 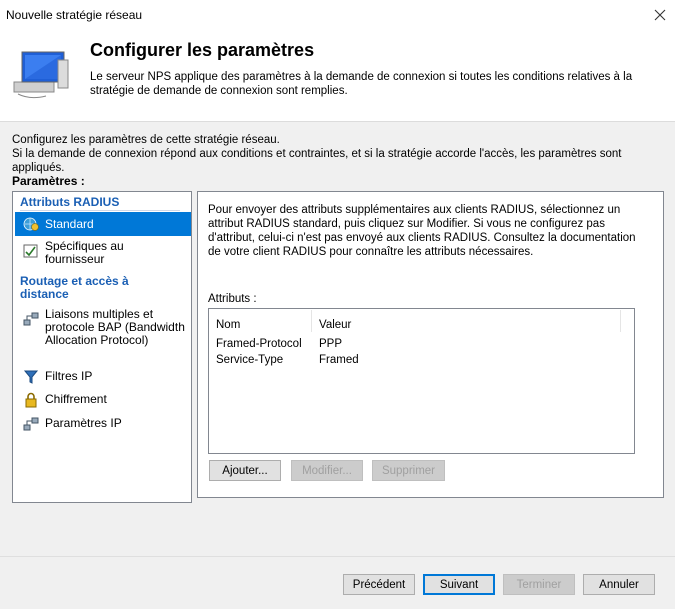 I want to click on filter-icon, so click(x=31, y=377).